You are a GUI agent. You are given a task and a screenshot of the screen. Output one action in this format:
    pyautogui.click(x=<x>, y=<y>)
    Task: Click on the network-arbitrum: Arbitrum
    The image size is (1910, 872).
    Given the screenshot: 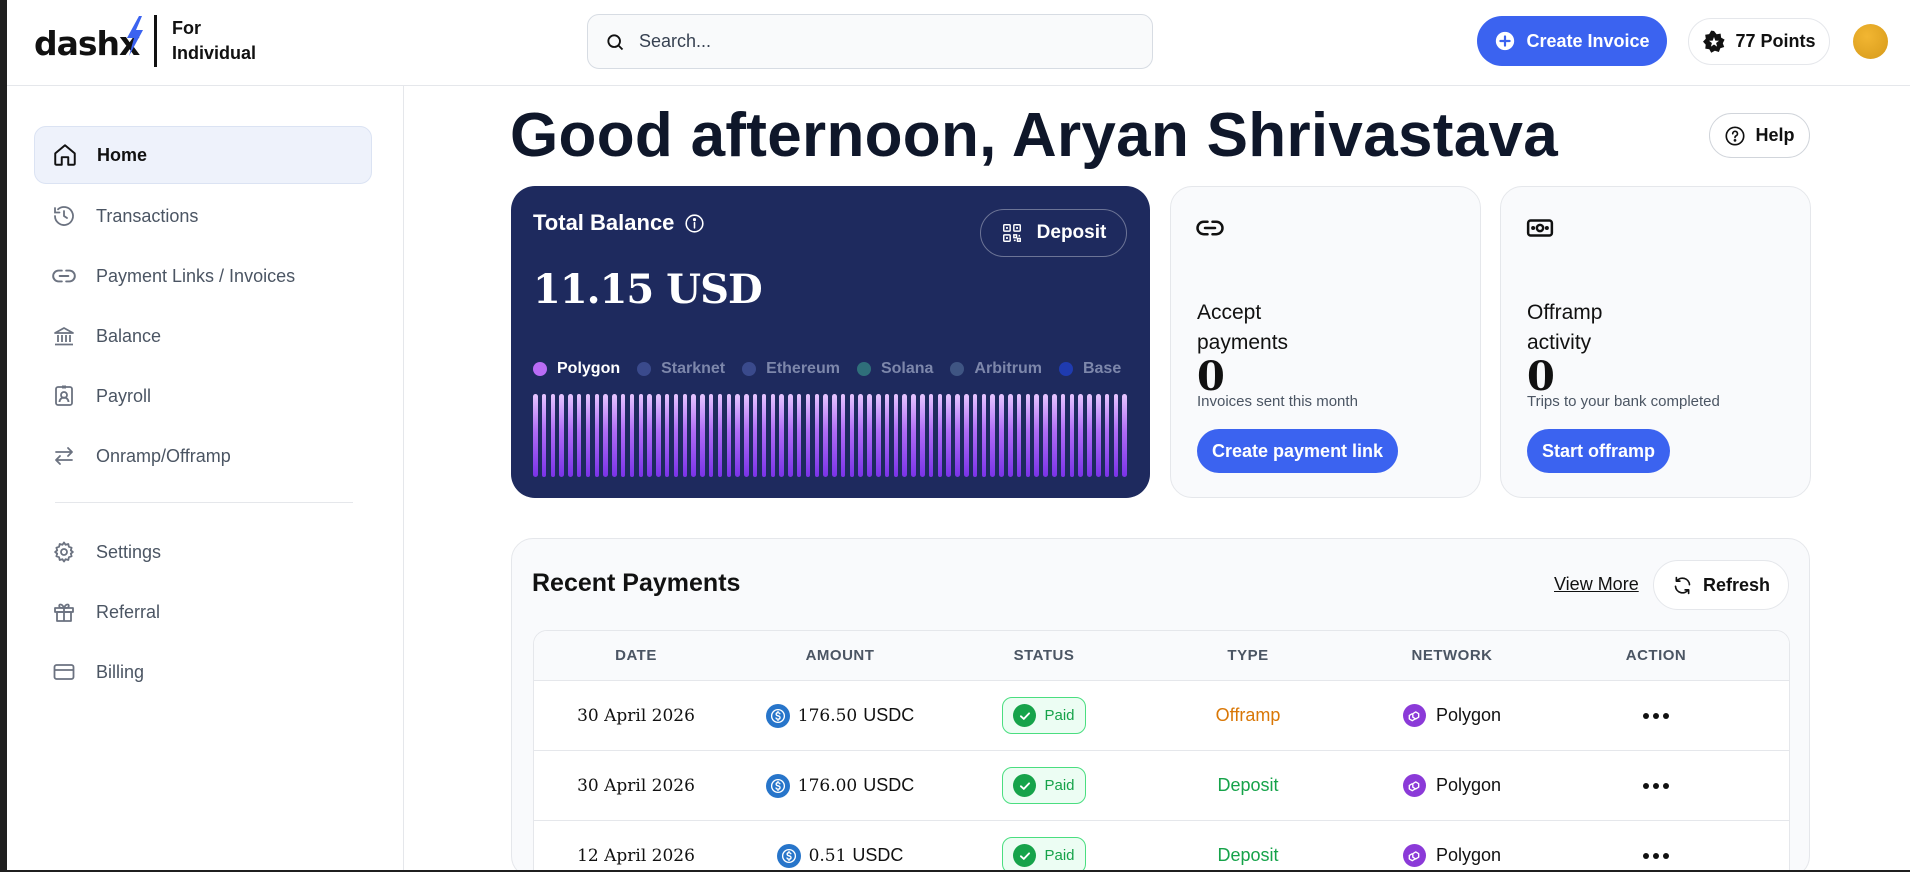 What is the action you would take?
    pyautogui.click(x=996, y=369)
    